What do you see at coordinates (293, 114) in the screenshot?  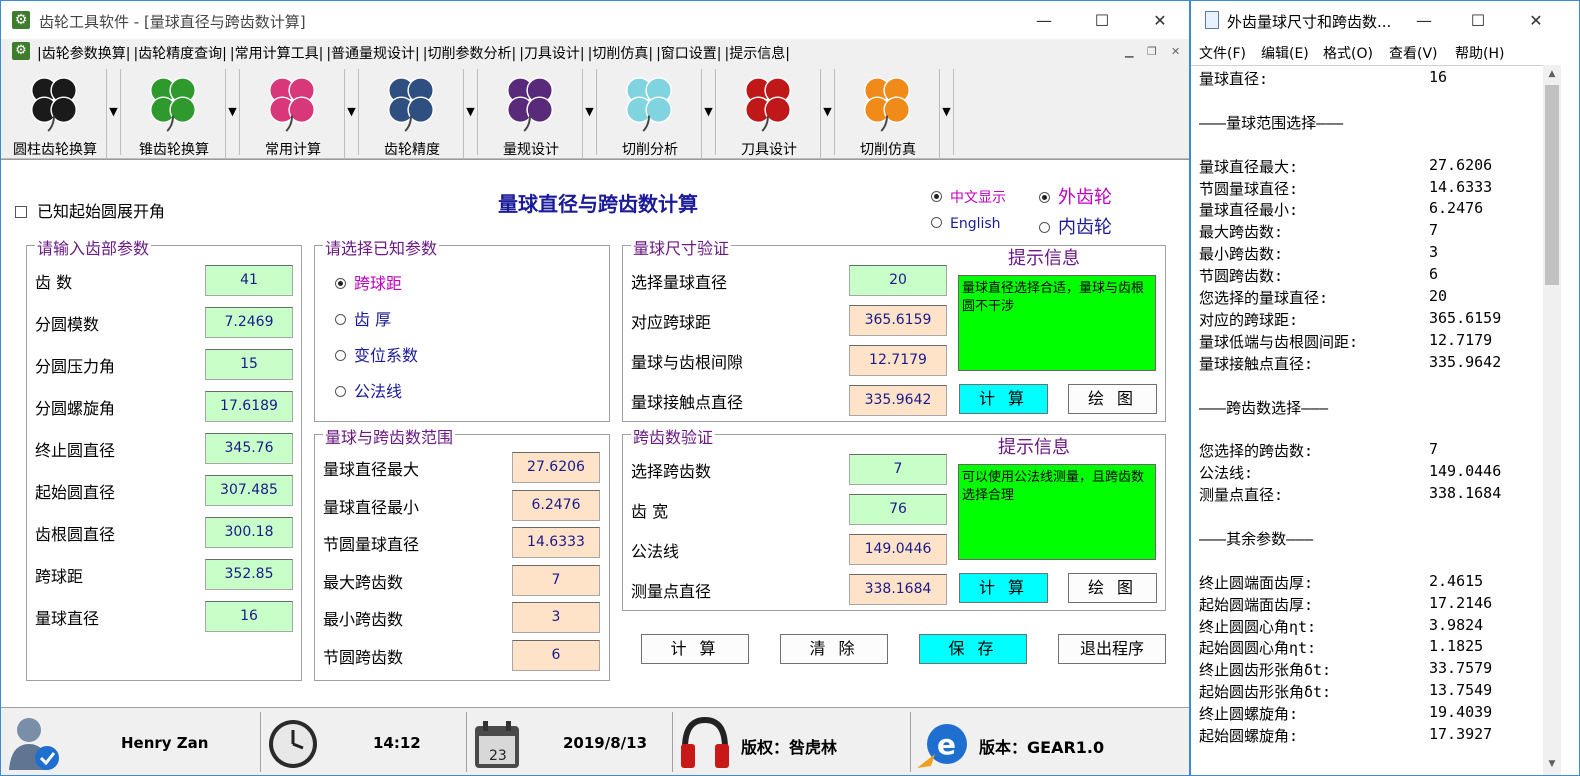 I see `toolbar-button: 常用计算` at bounding box center [293, 114].